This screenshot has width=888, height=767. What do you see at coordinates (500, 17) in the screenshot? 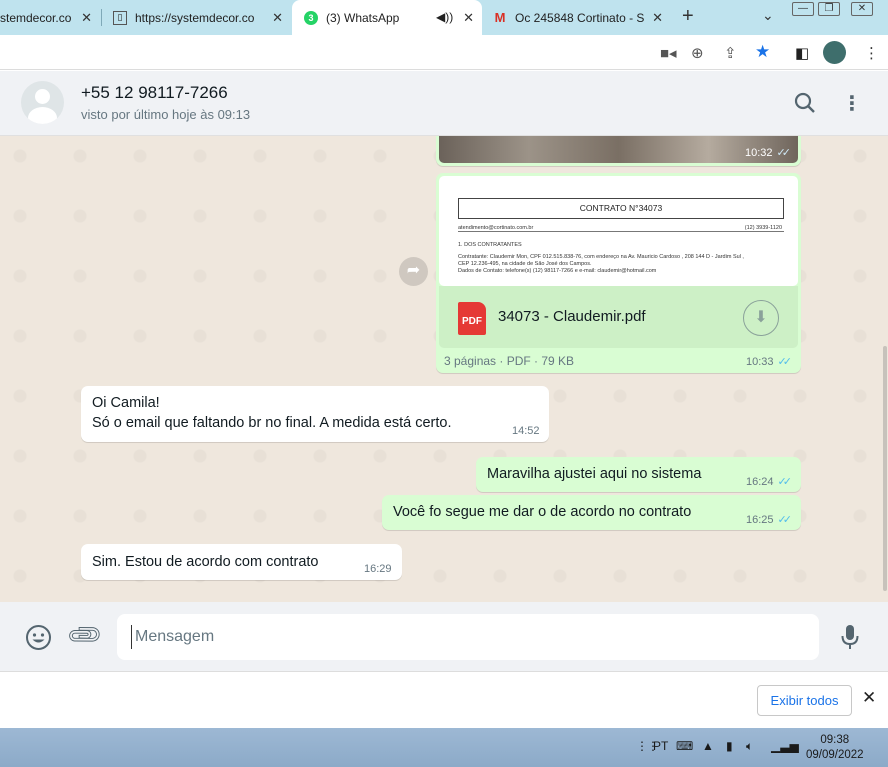
I see `gmail-icon: M` at bounding box center [500, 17].